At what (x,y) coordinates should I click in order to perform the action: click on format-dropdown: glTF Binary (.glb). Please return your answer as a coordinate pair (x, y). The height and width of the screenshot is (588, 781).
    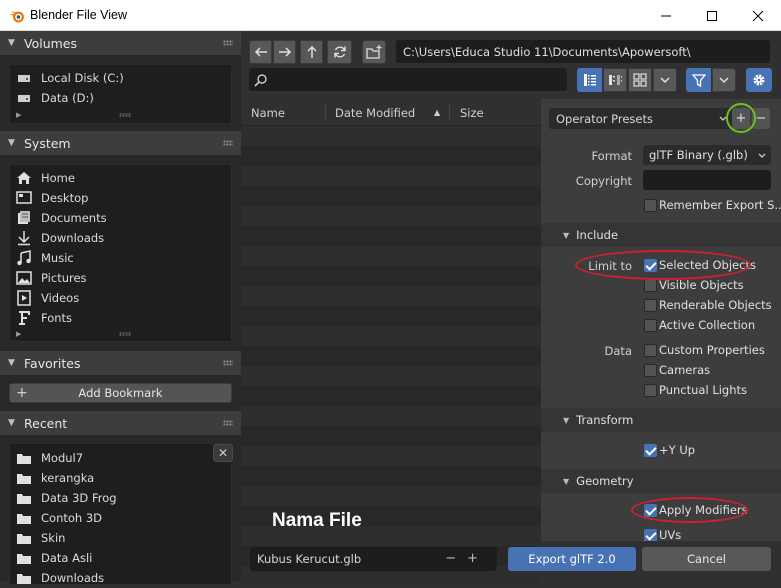
    Looking at the image, I should click on (707, 155).